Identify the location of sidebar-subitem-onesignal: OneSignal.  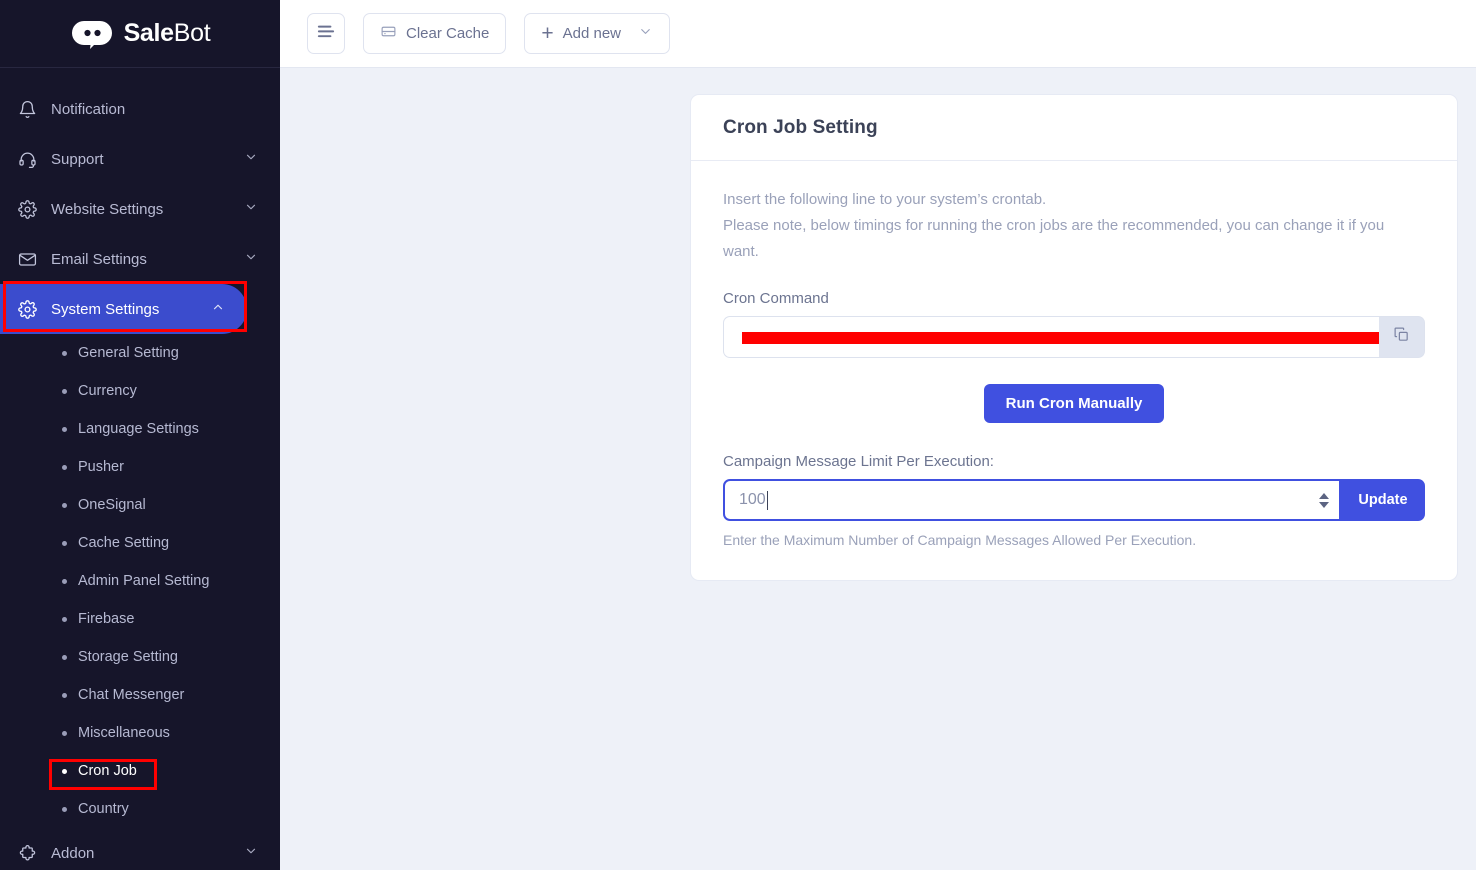
(140, 505).